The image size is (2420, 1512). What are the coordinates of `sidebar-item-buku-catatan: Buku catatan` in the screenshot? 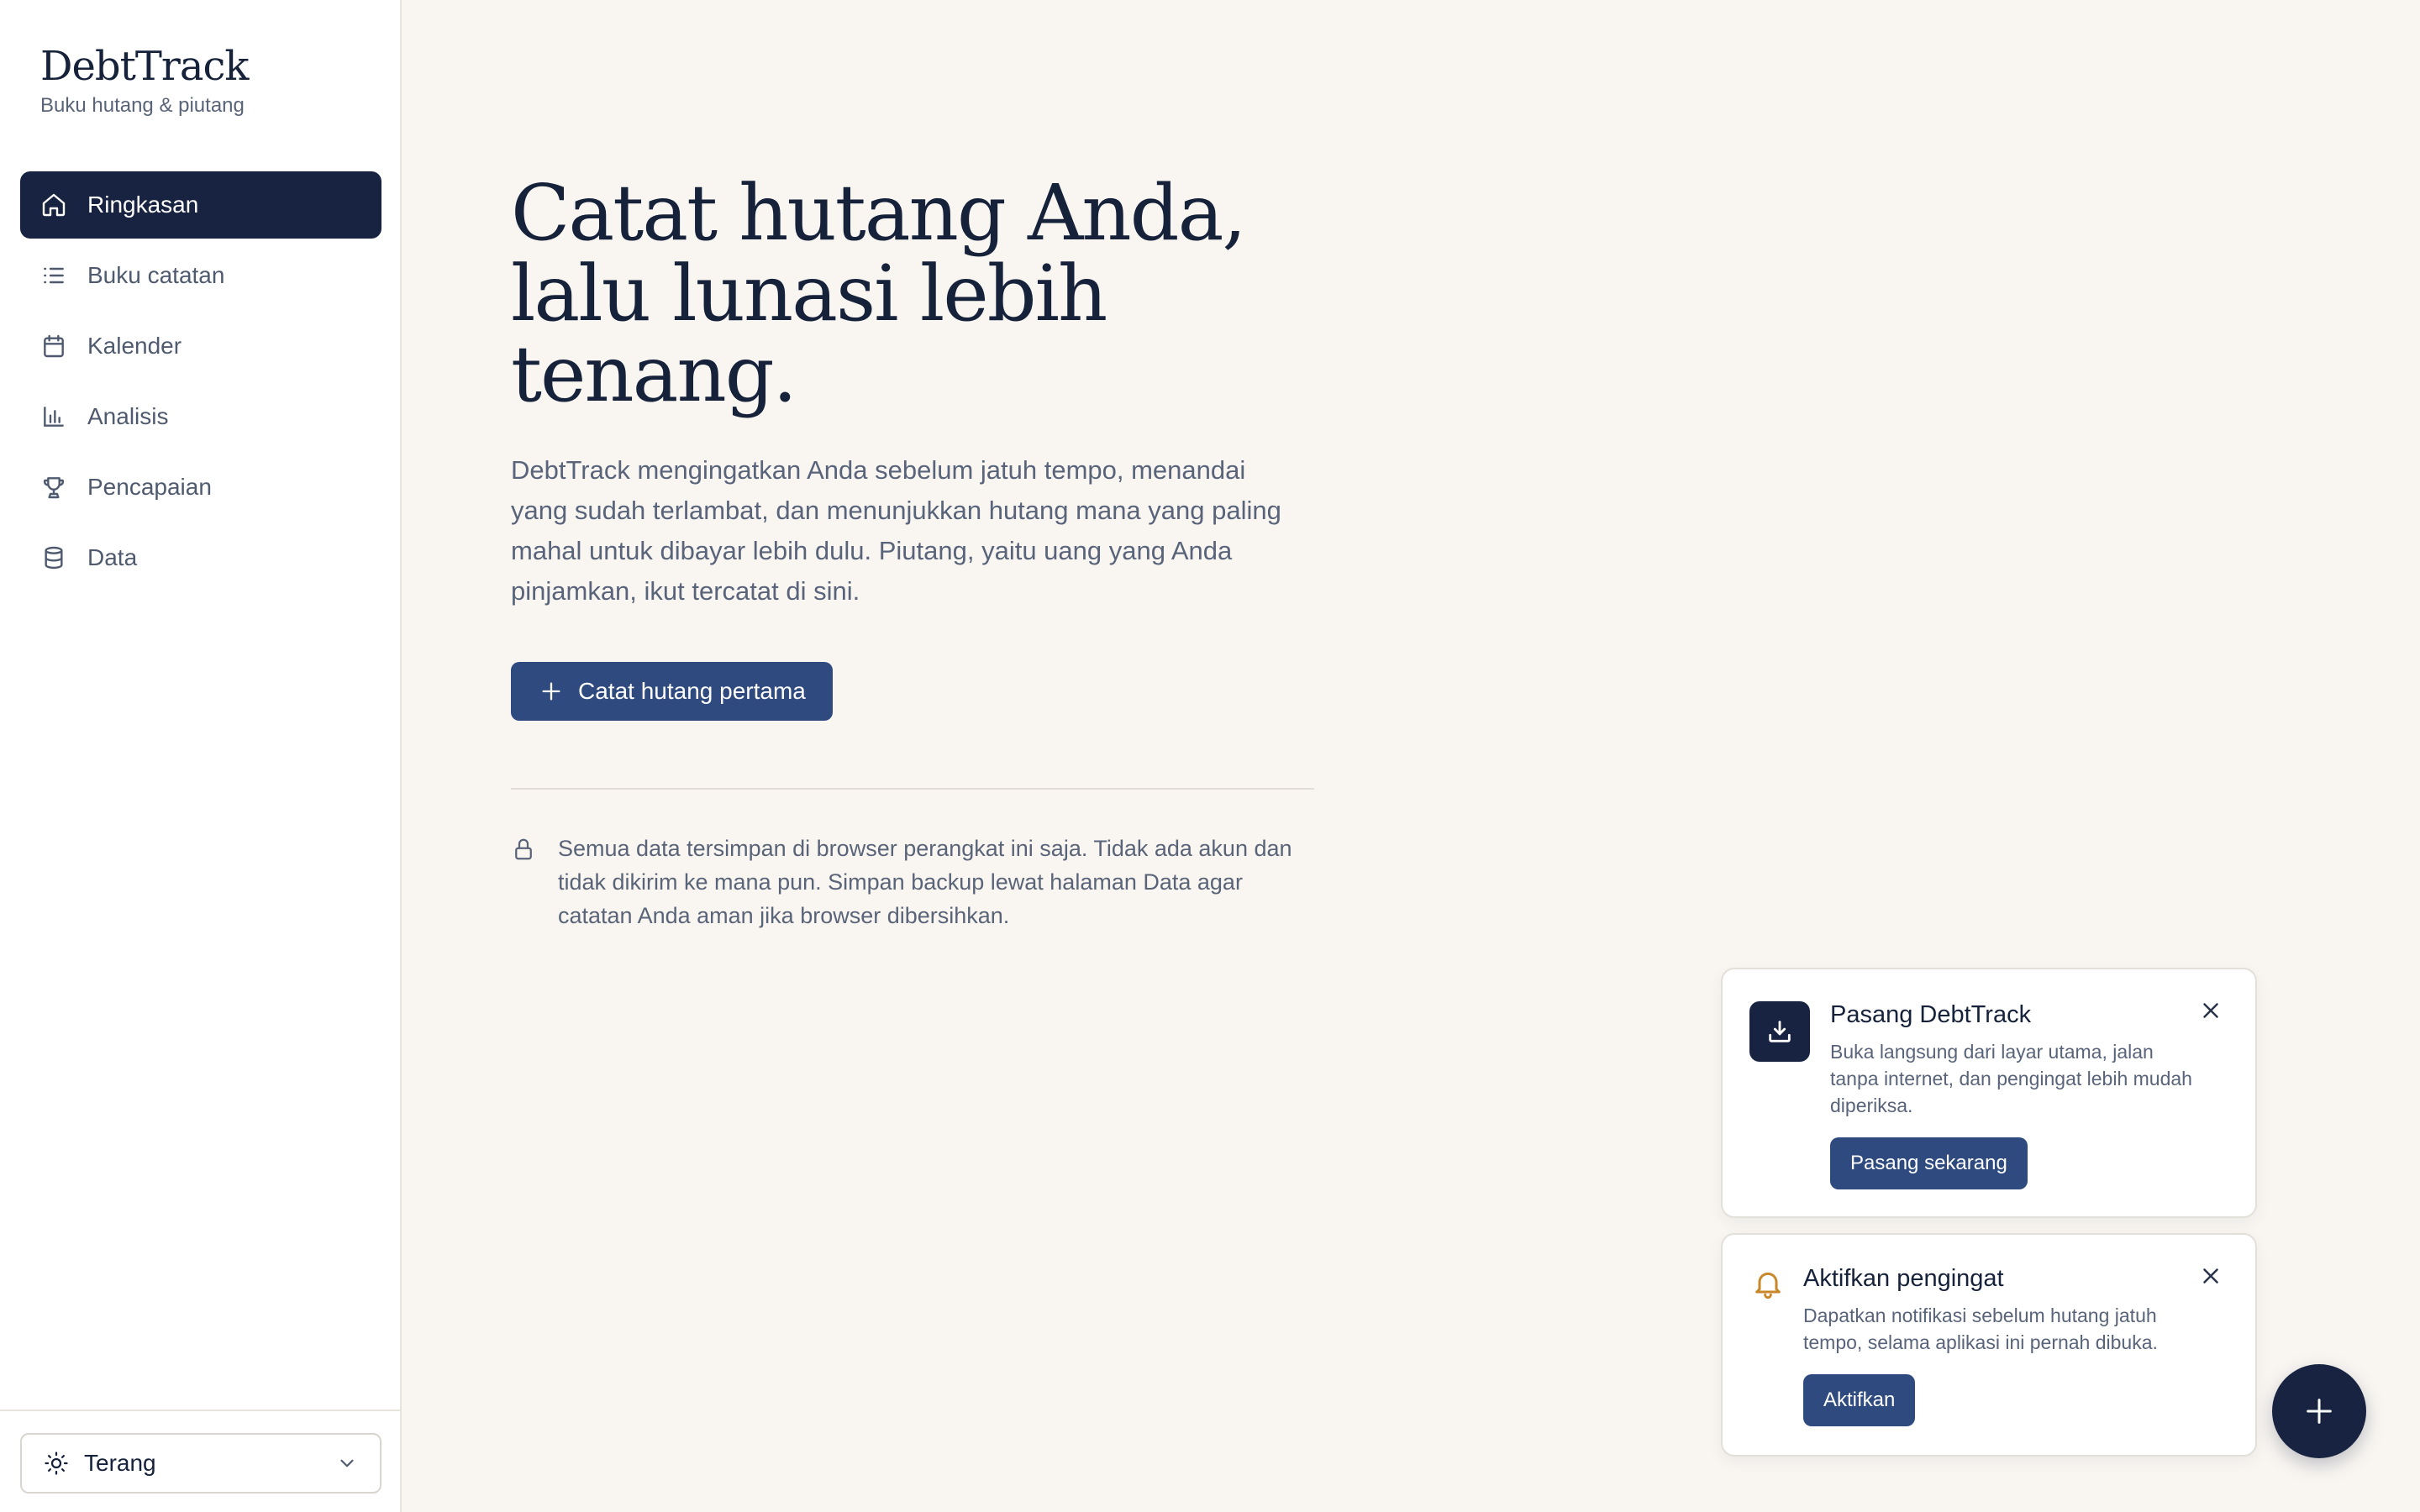 It's located at (200, 275).